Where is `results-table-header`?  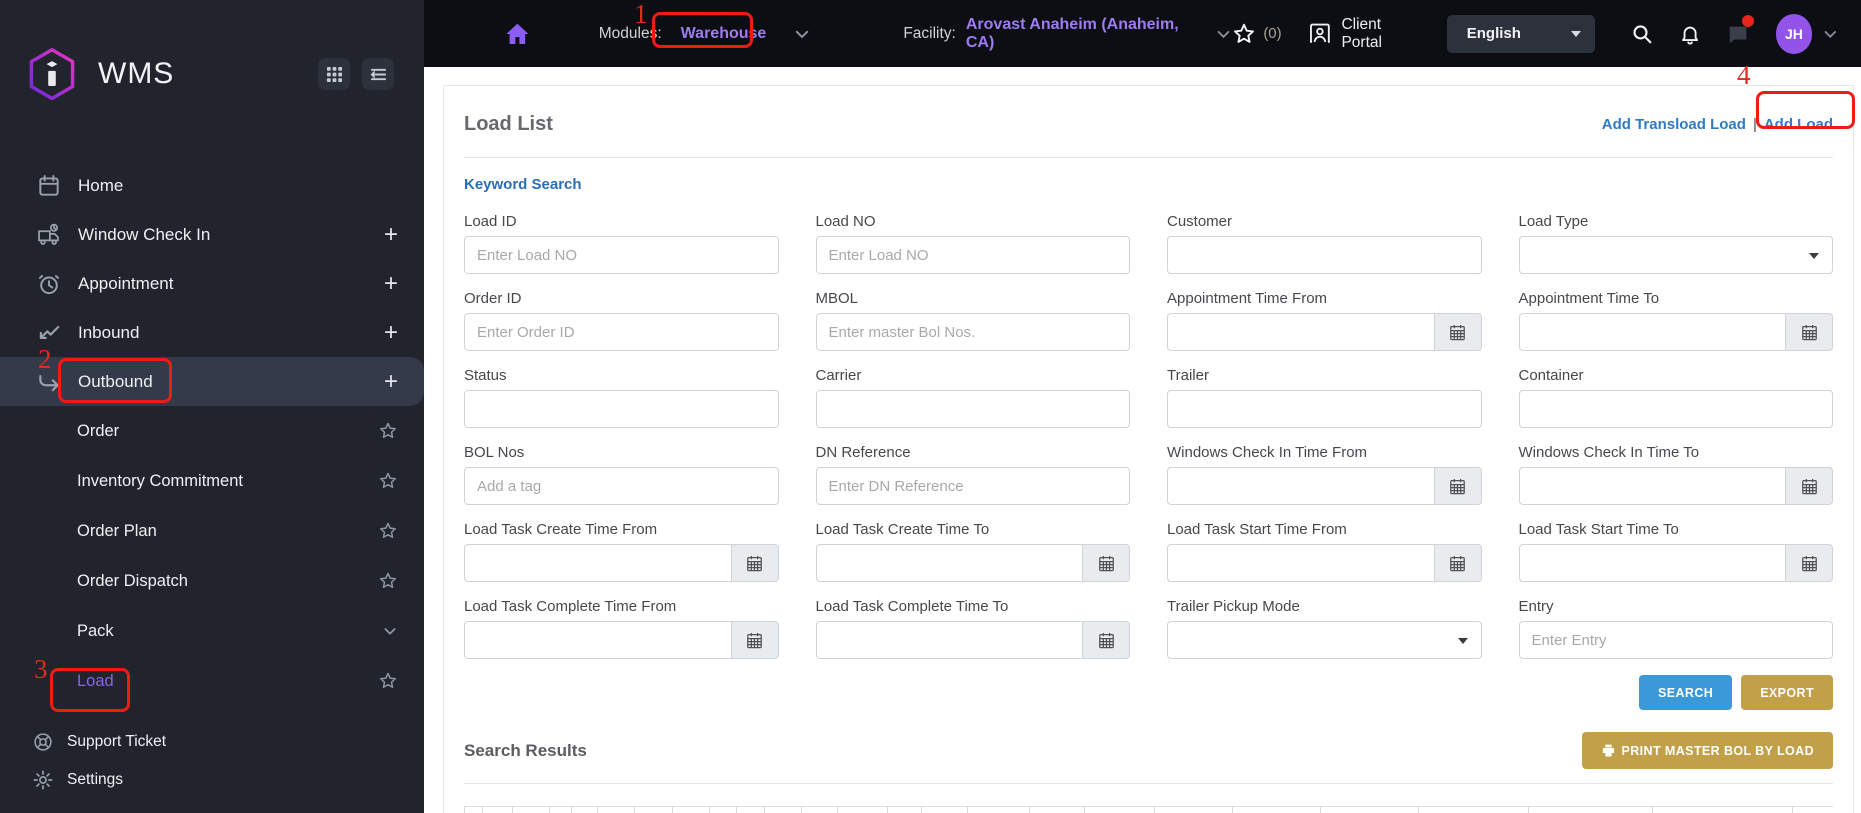 results-table-header is located at coordinates (1148, 809).